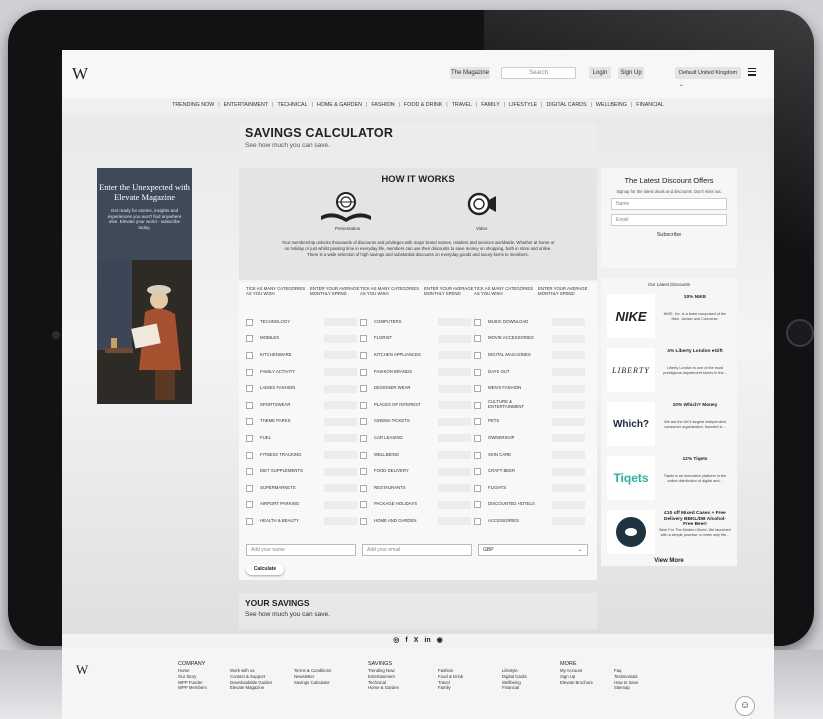 The width and height of the screenshot is (823, 719). What do you see at coordinates (293, 105) in the screenshot?
I see `nav-item: TECHNICAL` at bounding box center [293, 105].